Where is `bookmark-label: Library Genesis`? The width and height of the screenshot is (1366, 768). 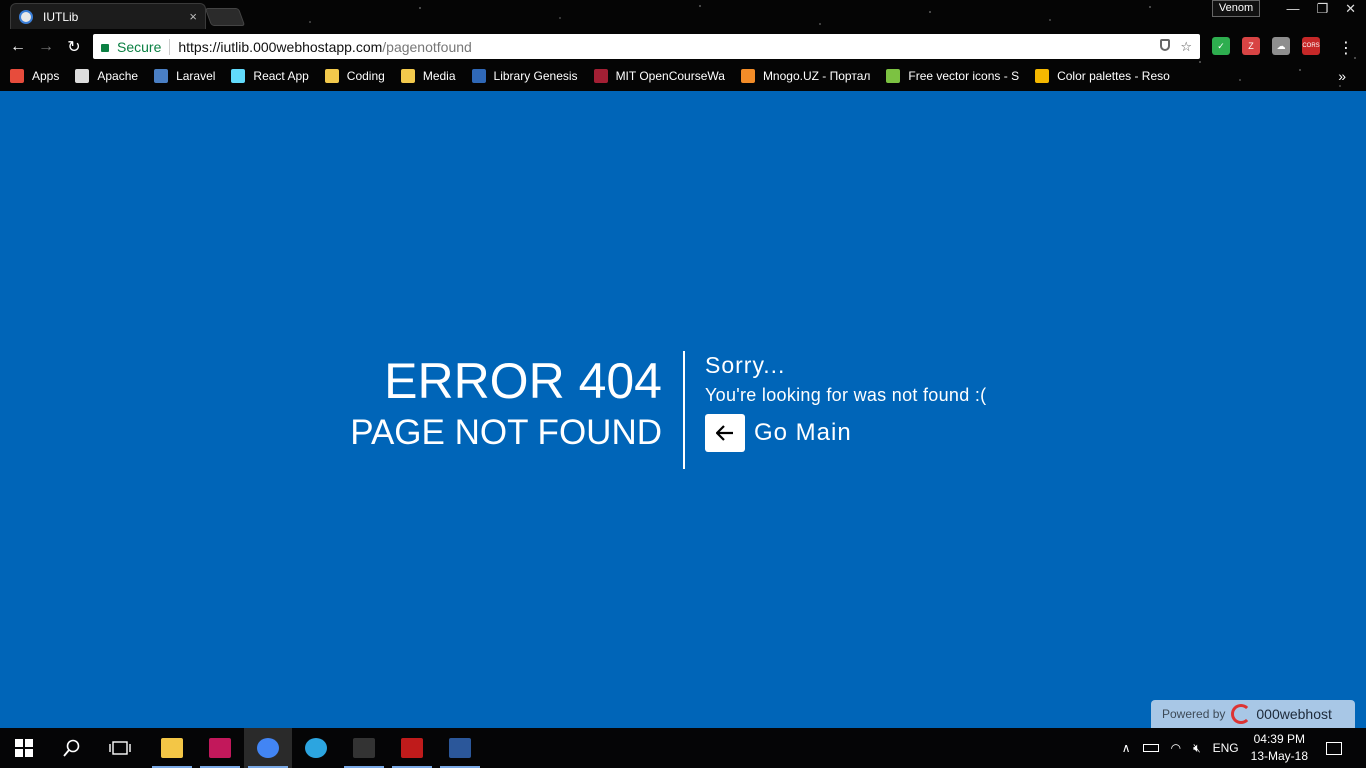
bookmark-label: Library Genesis is located at coordinates (535, 76).